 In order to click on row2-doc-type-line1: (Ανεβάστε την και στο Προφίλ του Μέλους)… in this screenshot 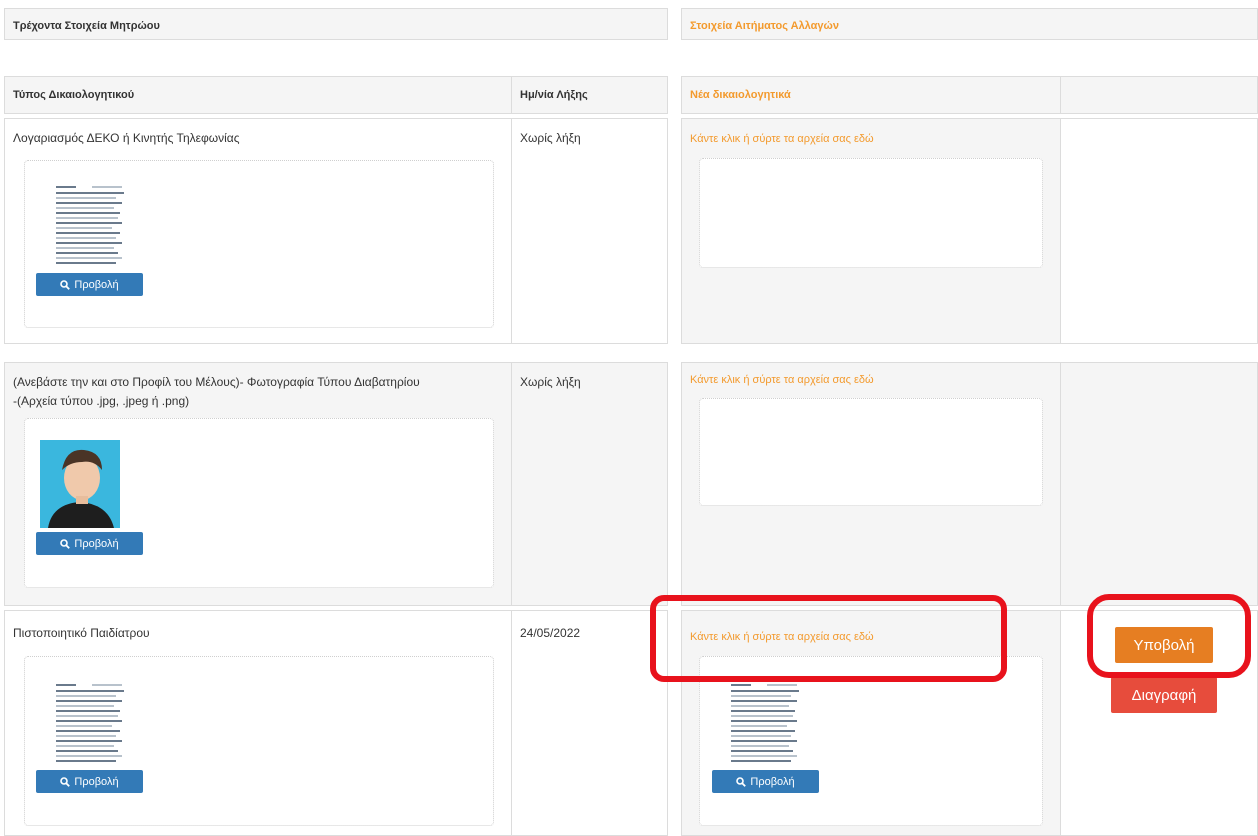, I will do `click(216, 382)`.